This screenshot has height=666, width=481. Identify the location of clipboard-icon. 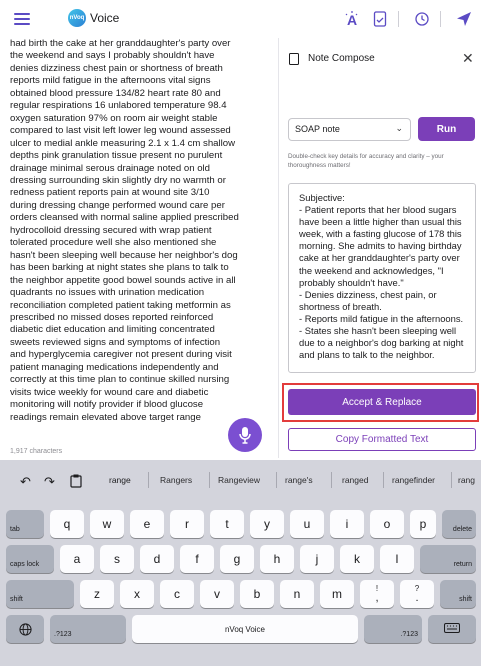
(76, 482).